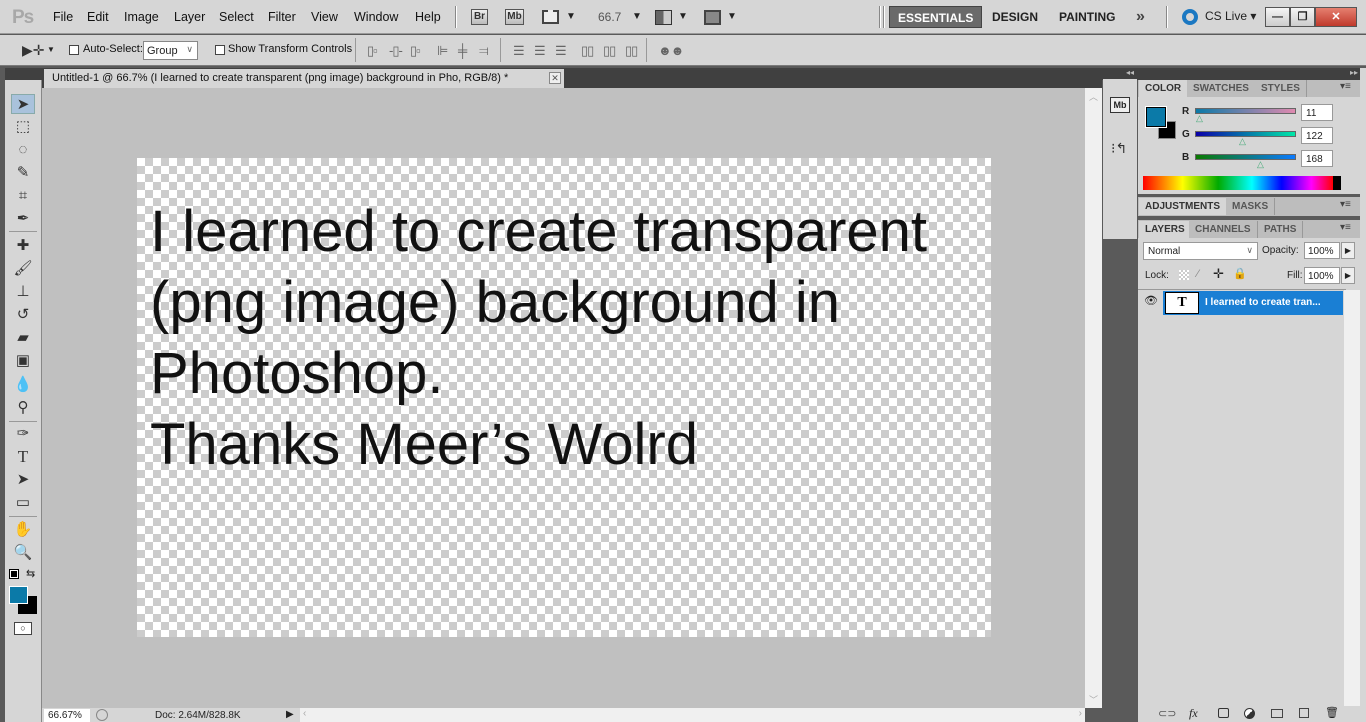  What do you see at coordinates (63, 17) in the screenshot?
I see `menu-file: File` at bounding box center [63, 17].